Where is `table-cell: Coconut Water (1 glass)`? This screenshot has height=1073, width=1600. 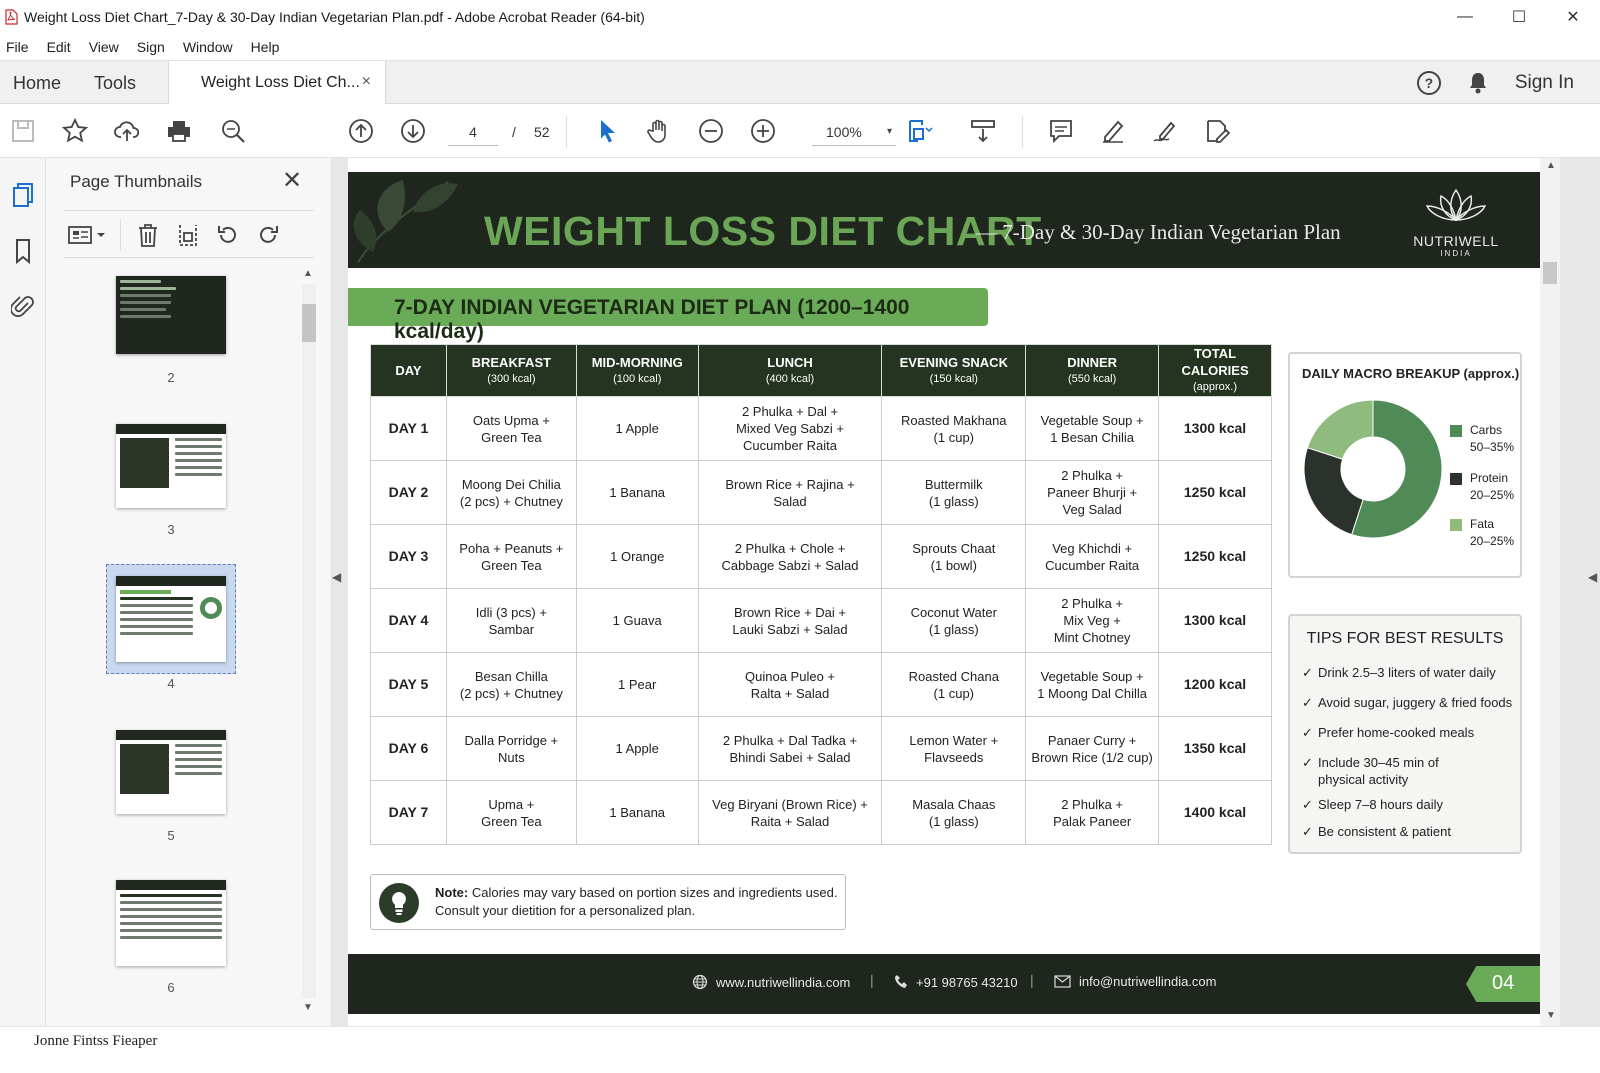
table-cell: Coconut Water (1 glass) is located at coordinates (954, 620).